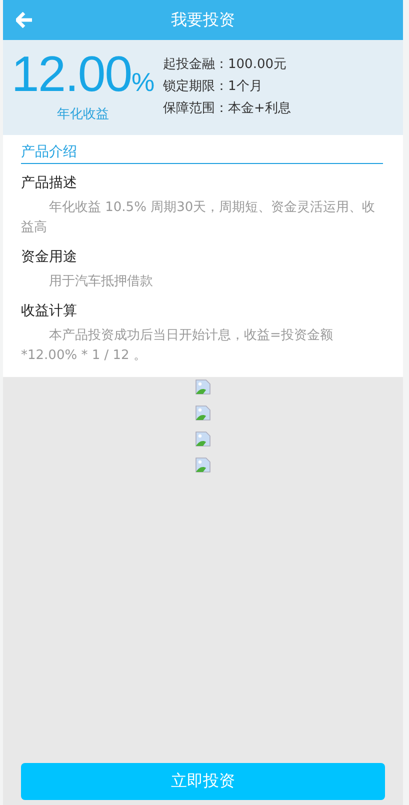 This screenshot has height=805, width=409. What do you see at coordinates (83, 114) in the screenshot?
I see `rate-label: 年化收益` at bounding box center [83, 114].